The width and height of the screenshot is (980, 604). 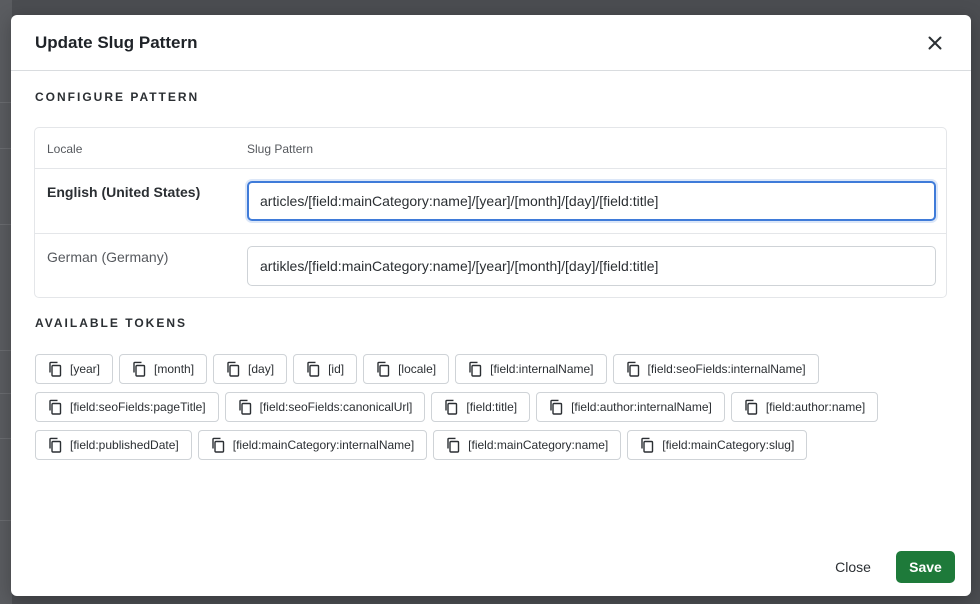 What do you see at coordinates (641, 407) in the screenshot?
I see `token-label: [field:author:internalName]` at bounding box center [641, 407].